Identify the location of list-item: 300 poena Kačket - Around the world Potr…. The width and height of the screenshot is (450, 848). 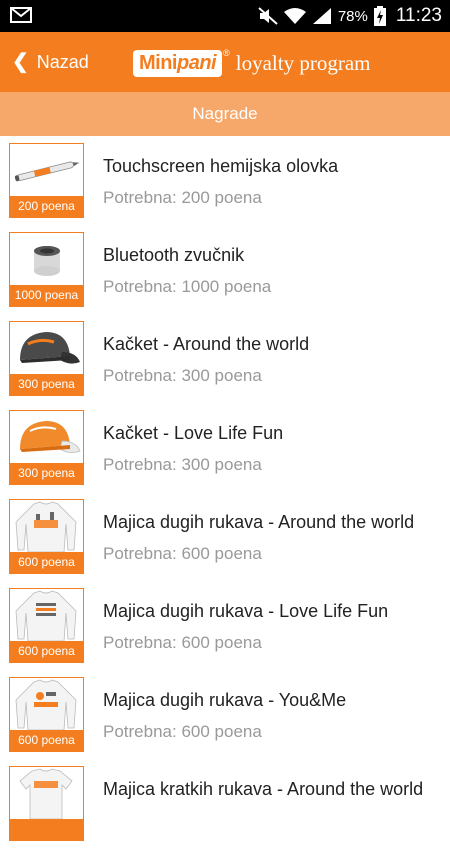
(225, 358).